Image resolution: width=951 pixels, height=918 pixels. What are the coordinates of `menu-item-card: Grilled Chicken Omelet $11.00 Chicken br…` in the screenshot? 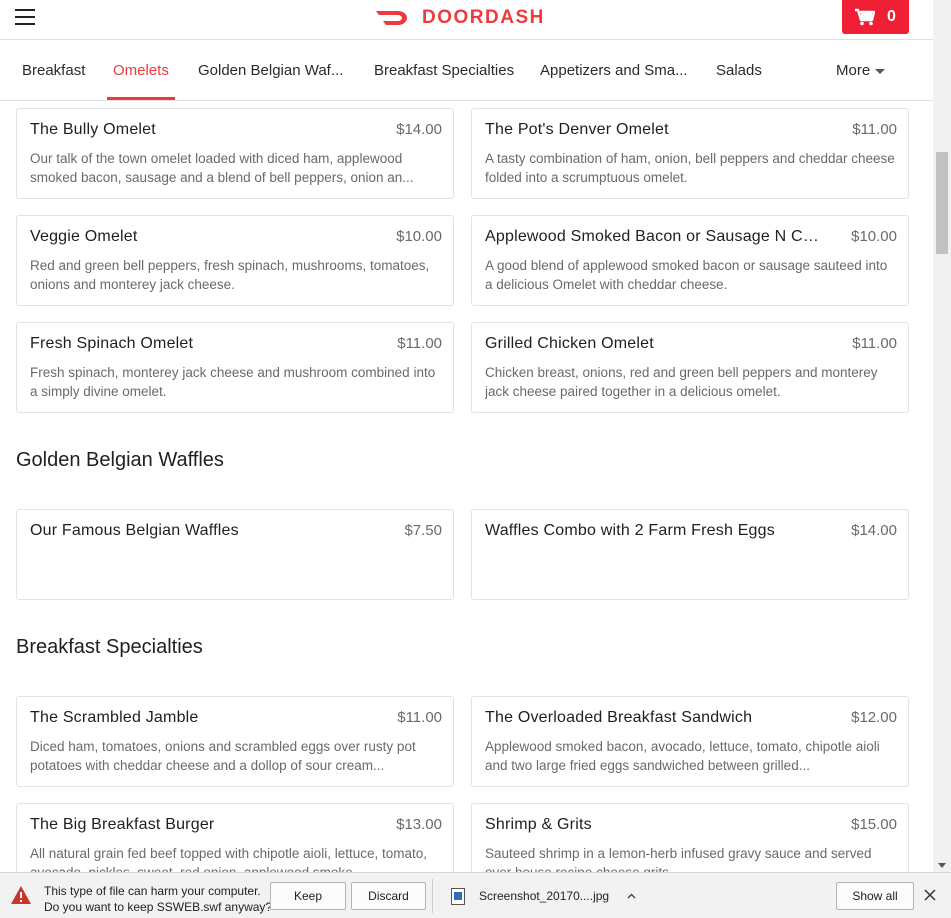 It's located at (690, 367).